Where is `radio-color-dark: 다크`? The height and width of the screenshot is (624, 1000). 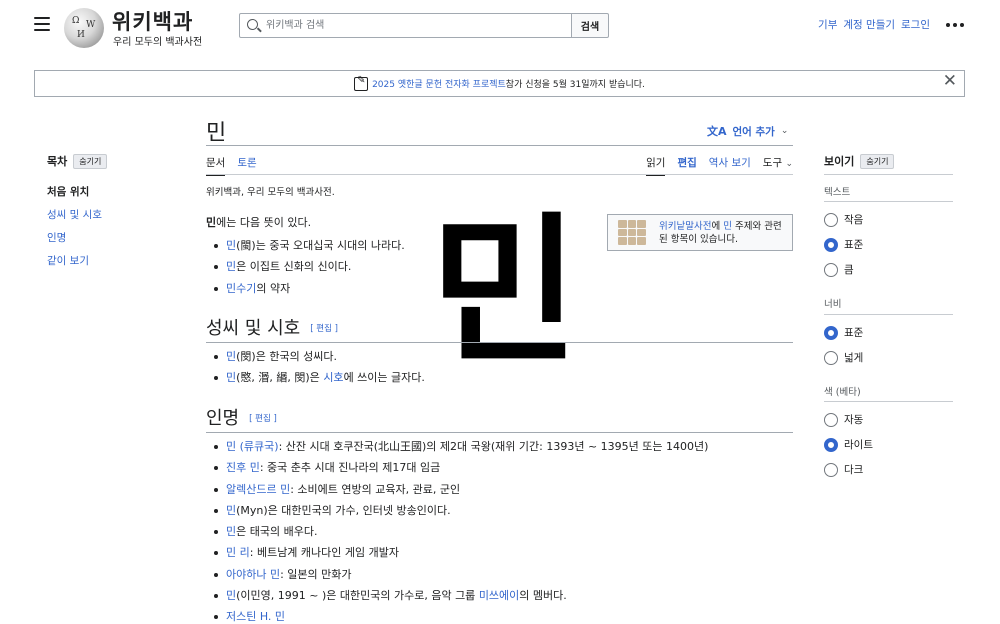
radio-color-dark: 다크 is located at coordinates (843, 469).